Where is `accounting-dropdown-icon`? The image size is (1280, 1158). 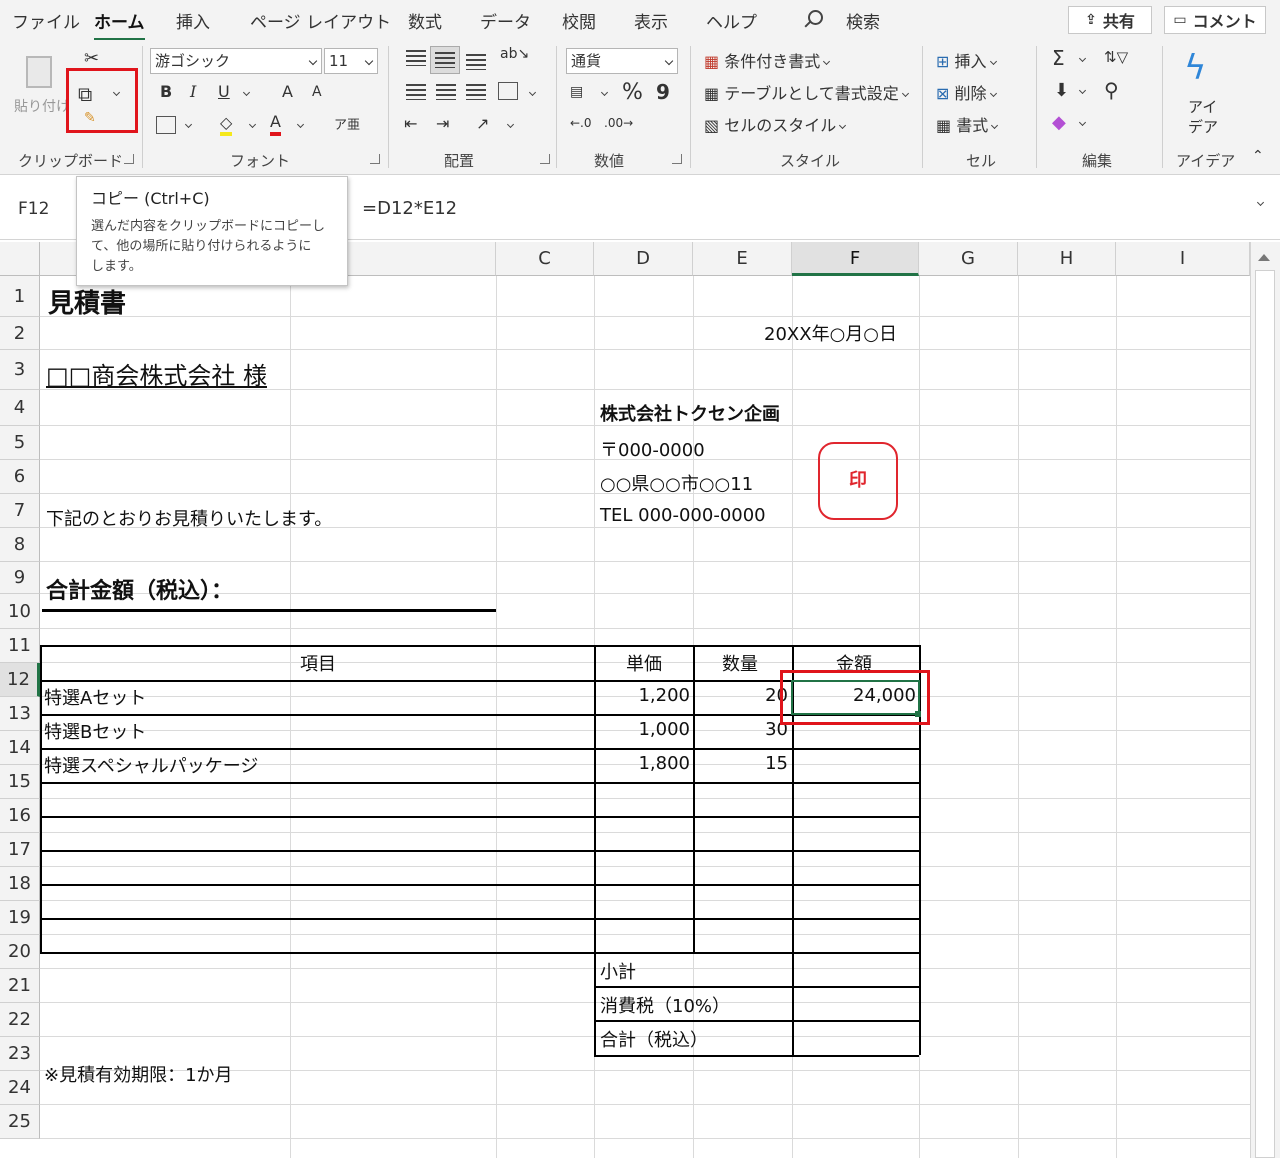 accounting-dropdown-icon is located at coordinates (604, 92).